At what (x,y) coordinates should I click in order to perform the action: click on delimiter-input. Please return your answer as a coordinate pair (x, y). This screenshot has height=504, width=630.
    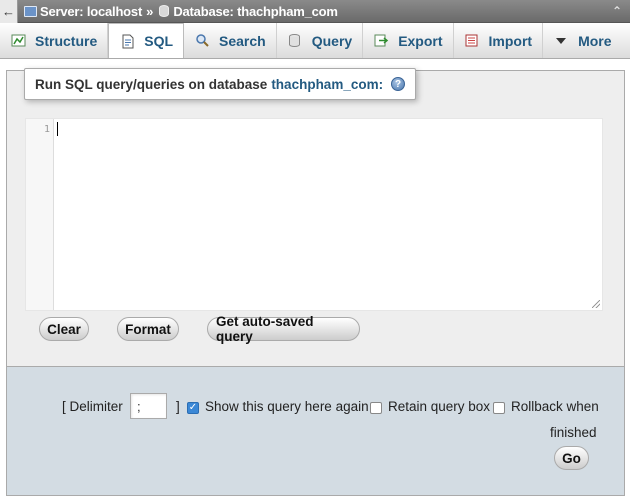
    Looking at the image, I should click on (148, 406).